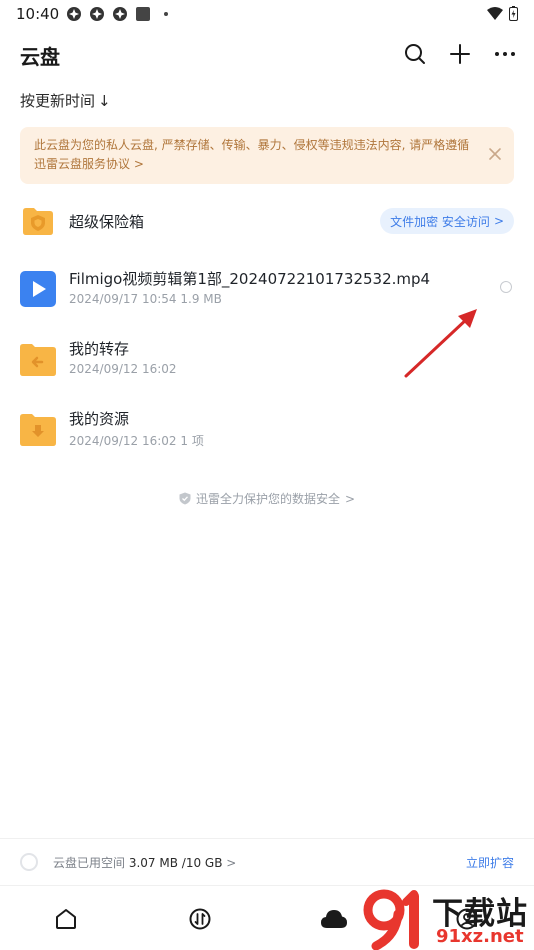 The height and width of the screenshot is (950, 534). Describe the element at coordinates (175, 863) in the screenshot. I see `storage-value: 3.07 MB /10 GB` at that location.